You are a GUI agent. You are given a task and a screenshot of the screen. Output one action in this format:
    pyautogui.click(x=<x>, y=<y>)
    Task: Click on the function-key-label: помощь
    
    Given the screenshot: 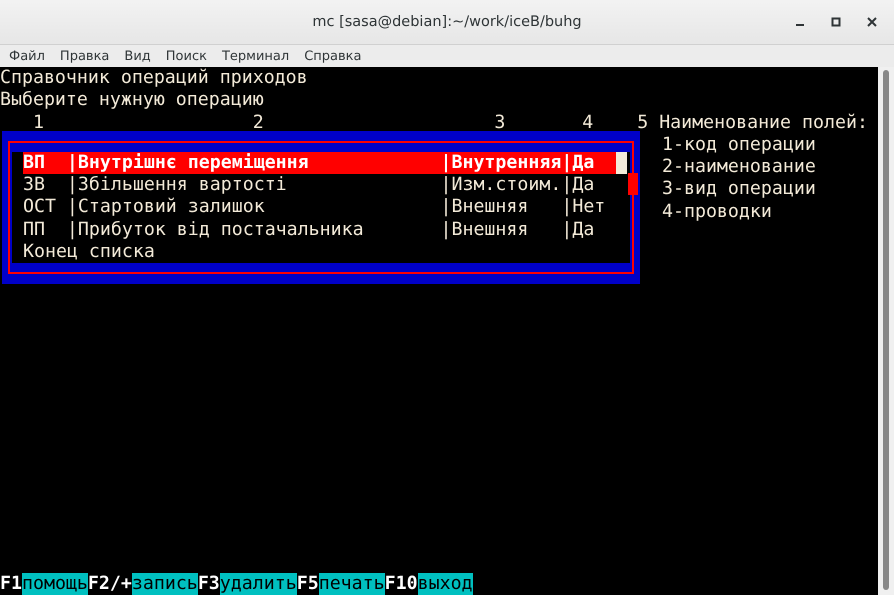 What is the action you would take?
    pyautogui.click(x=55, y=583)
    